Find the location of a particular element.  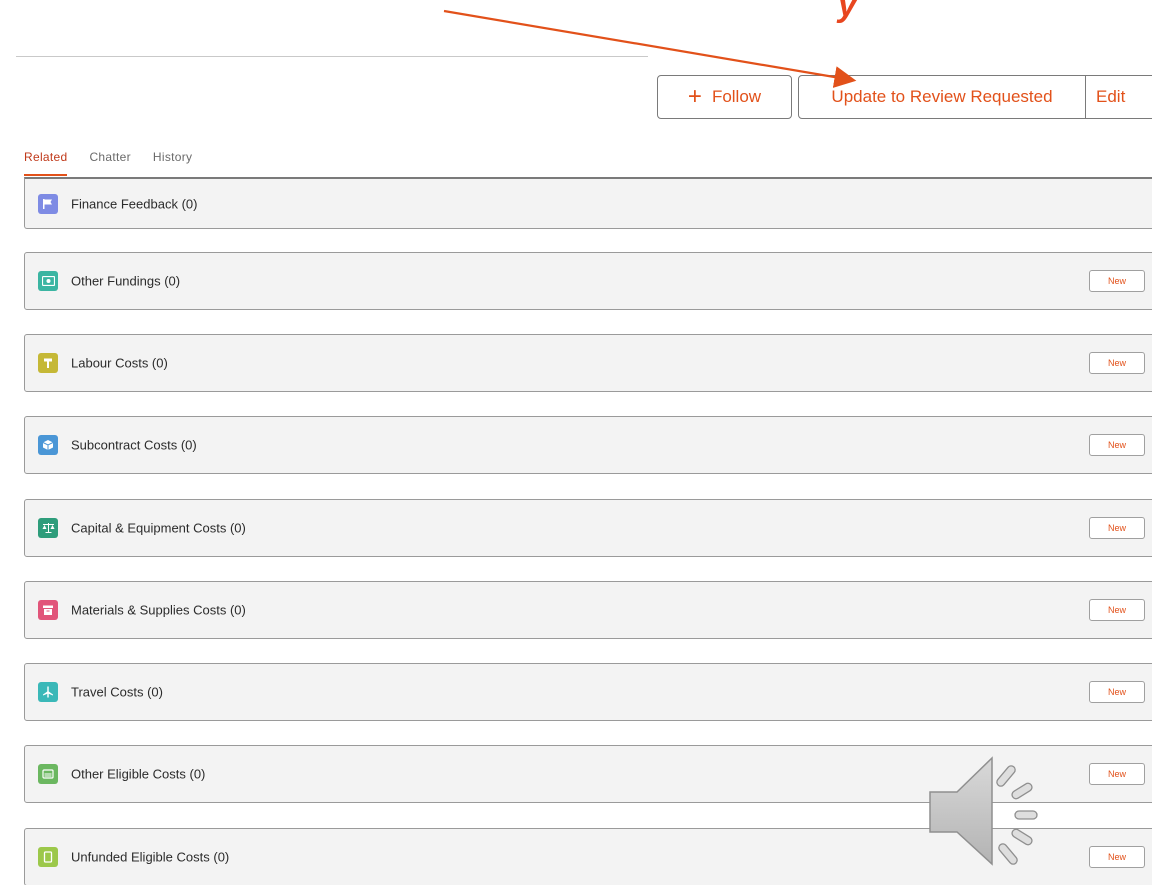

related-list-title: Finance Feedback (0) is located at coordinates (134, 203).